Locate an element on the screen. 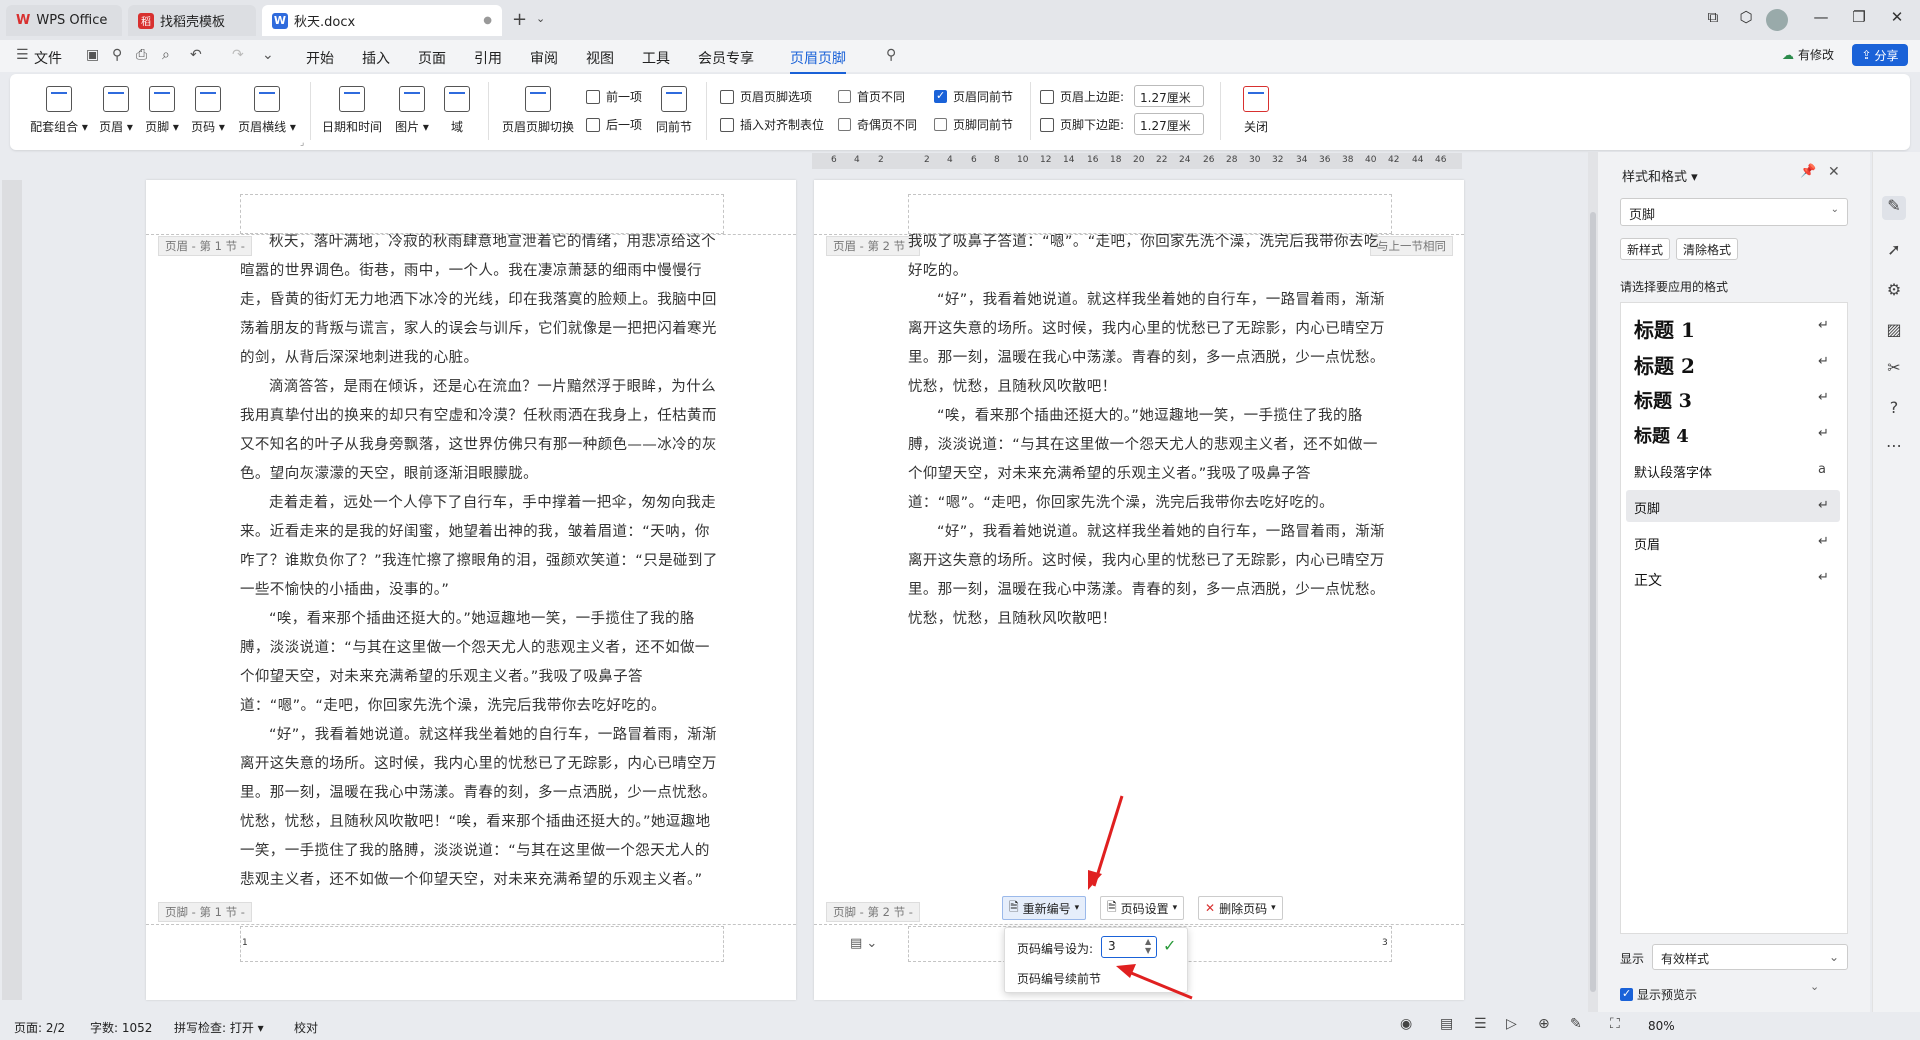 The height and width of the screenshot is (1040, 1920). first-page-diff-checkbox: 首页不同 is located at coordinates (871, 96).